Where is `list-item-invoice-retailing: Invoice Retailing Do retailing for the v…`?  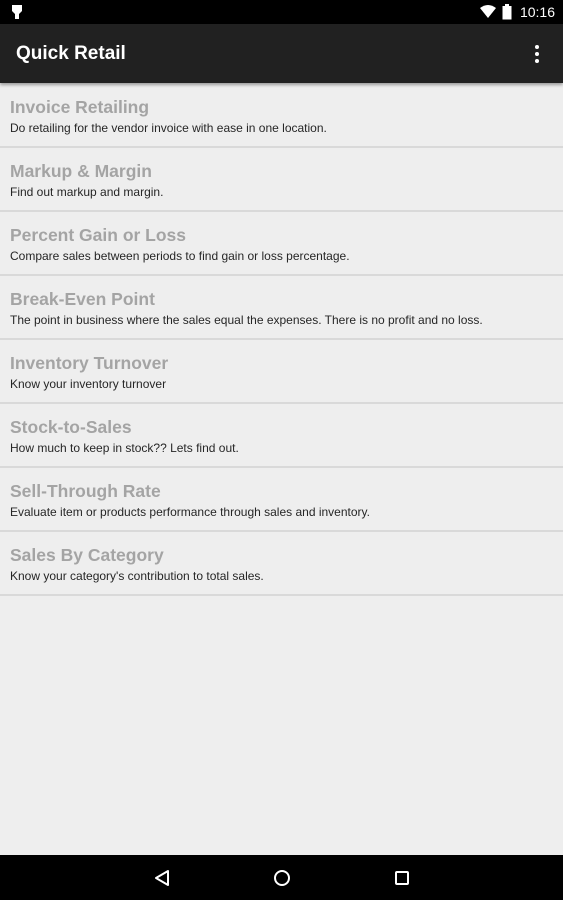 list-item-invoice-retailing: Invoice Retailing Do retailing for the v… is located at coordinates (281, 116).